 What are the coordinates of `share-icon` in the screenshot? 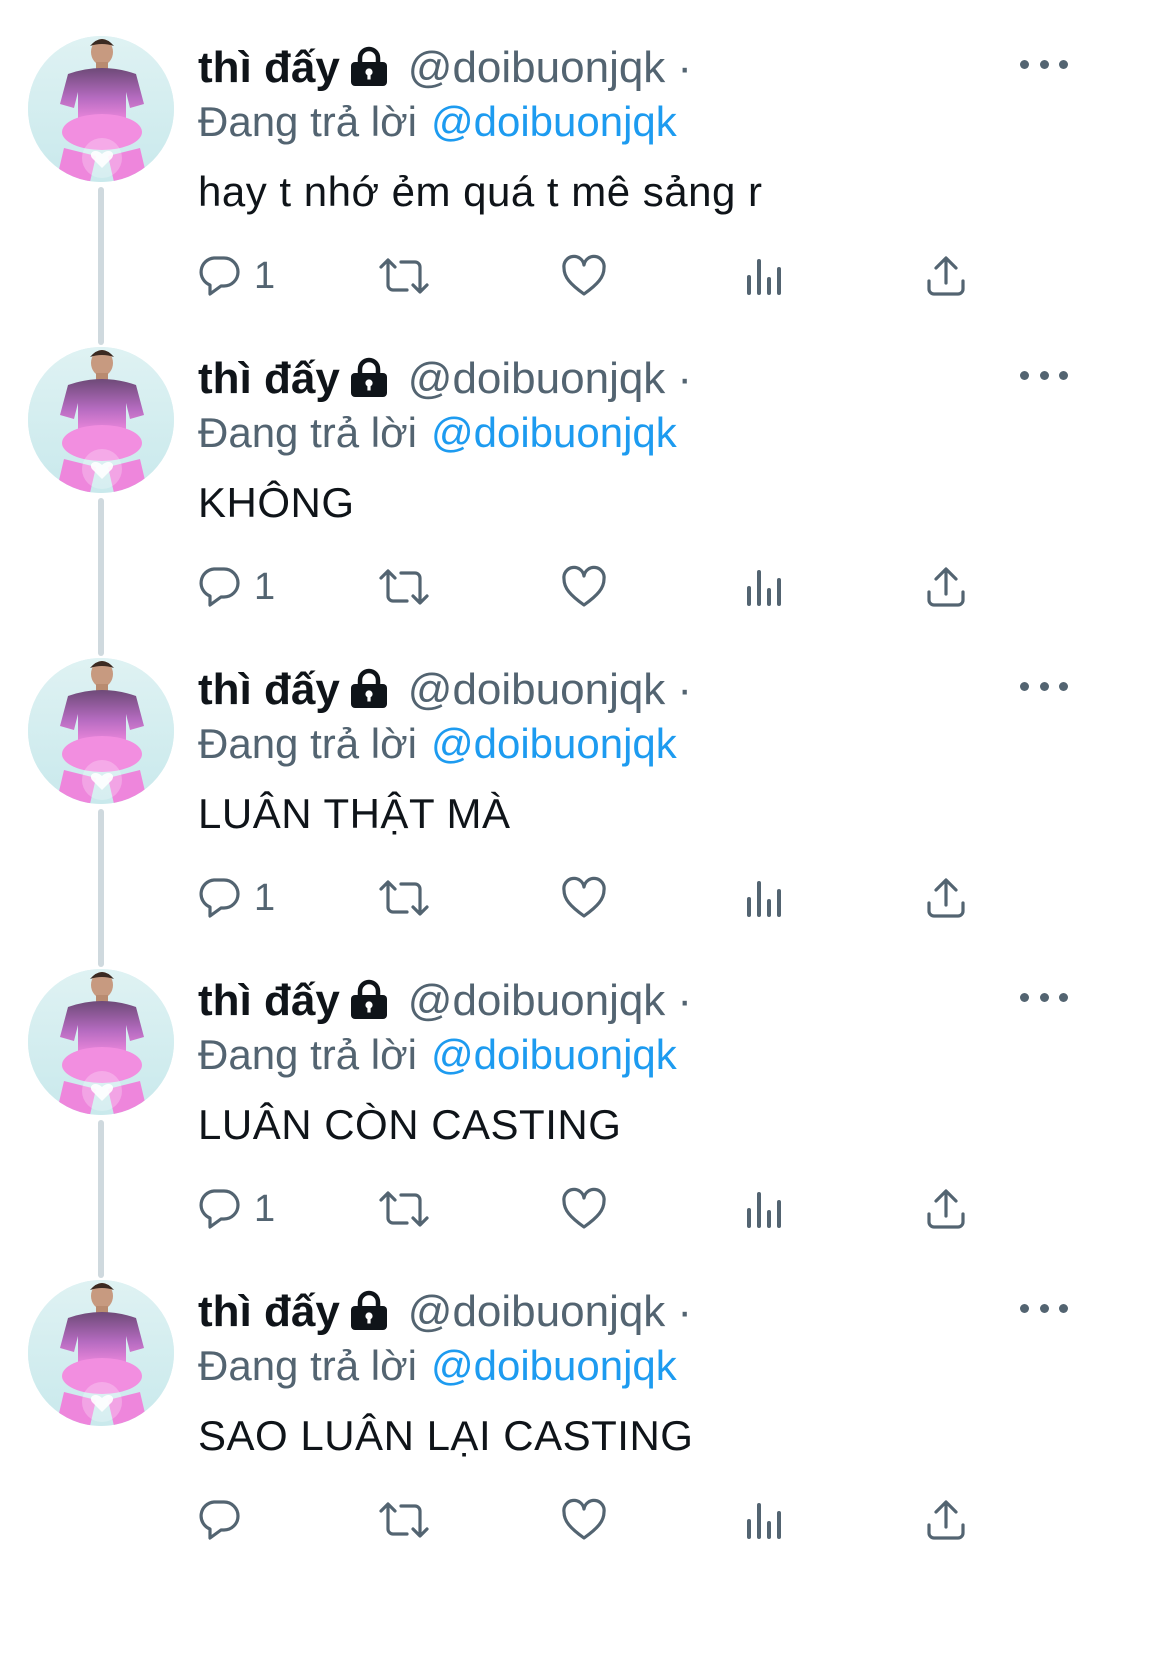 It's located at (946, 587).